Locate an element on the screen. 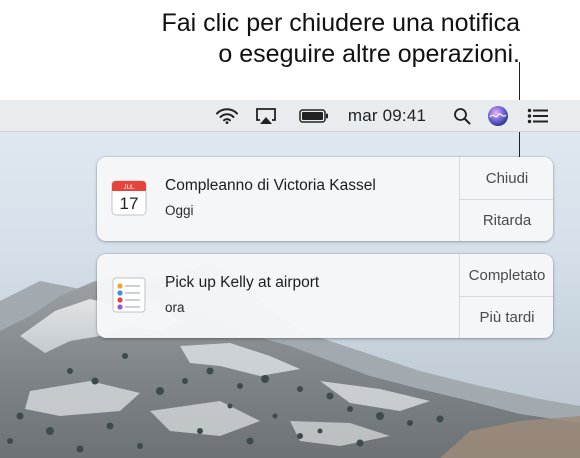  menubar-clock: mar 09:41 is located at coordinates (387, 115).